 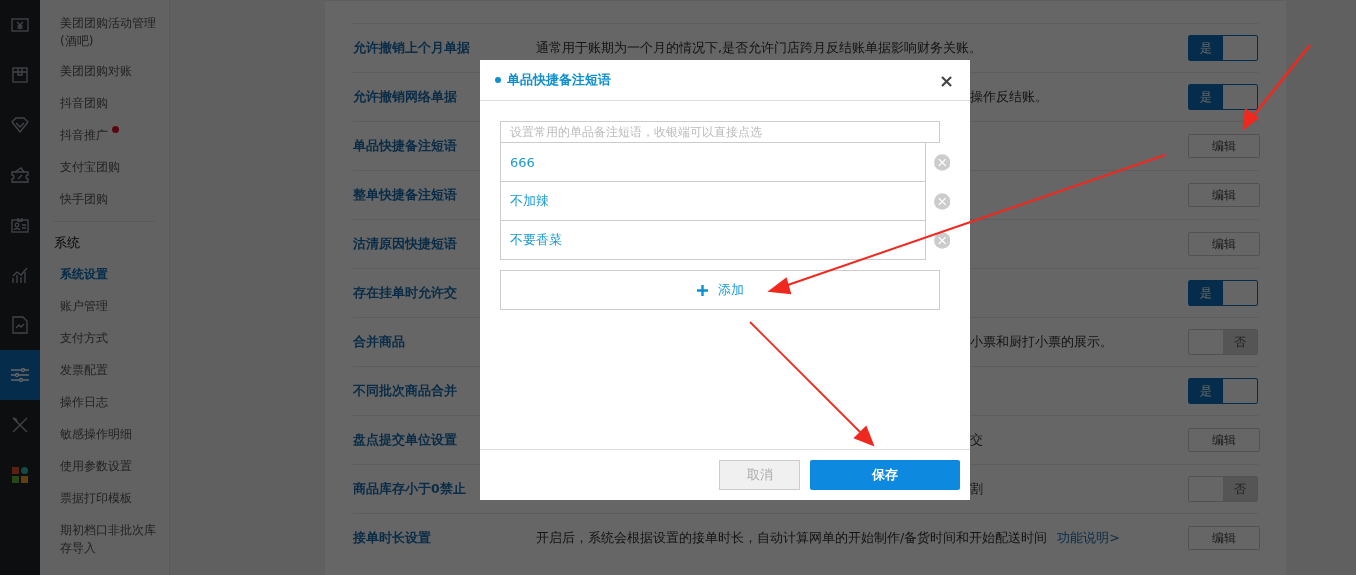 I want to click on apps-grid-icon, so click(x=20, y=475).